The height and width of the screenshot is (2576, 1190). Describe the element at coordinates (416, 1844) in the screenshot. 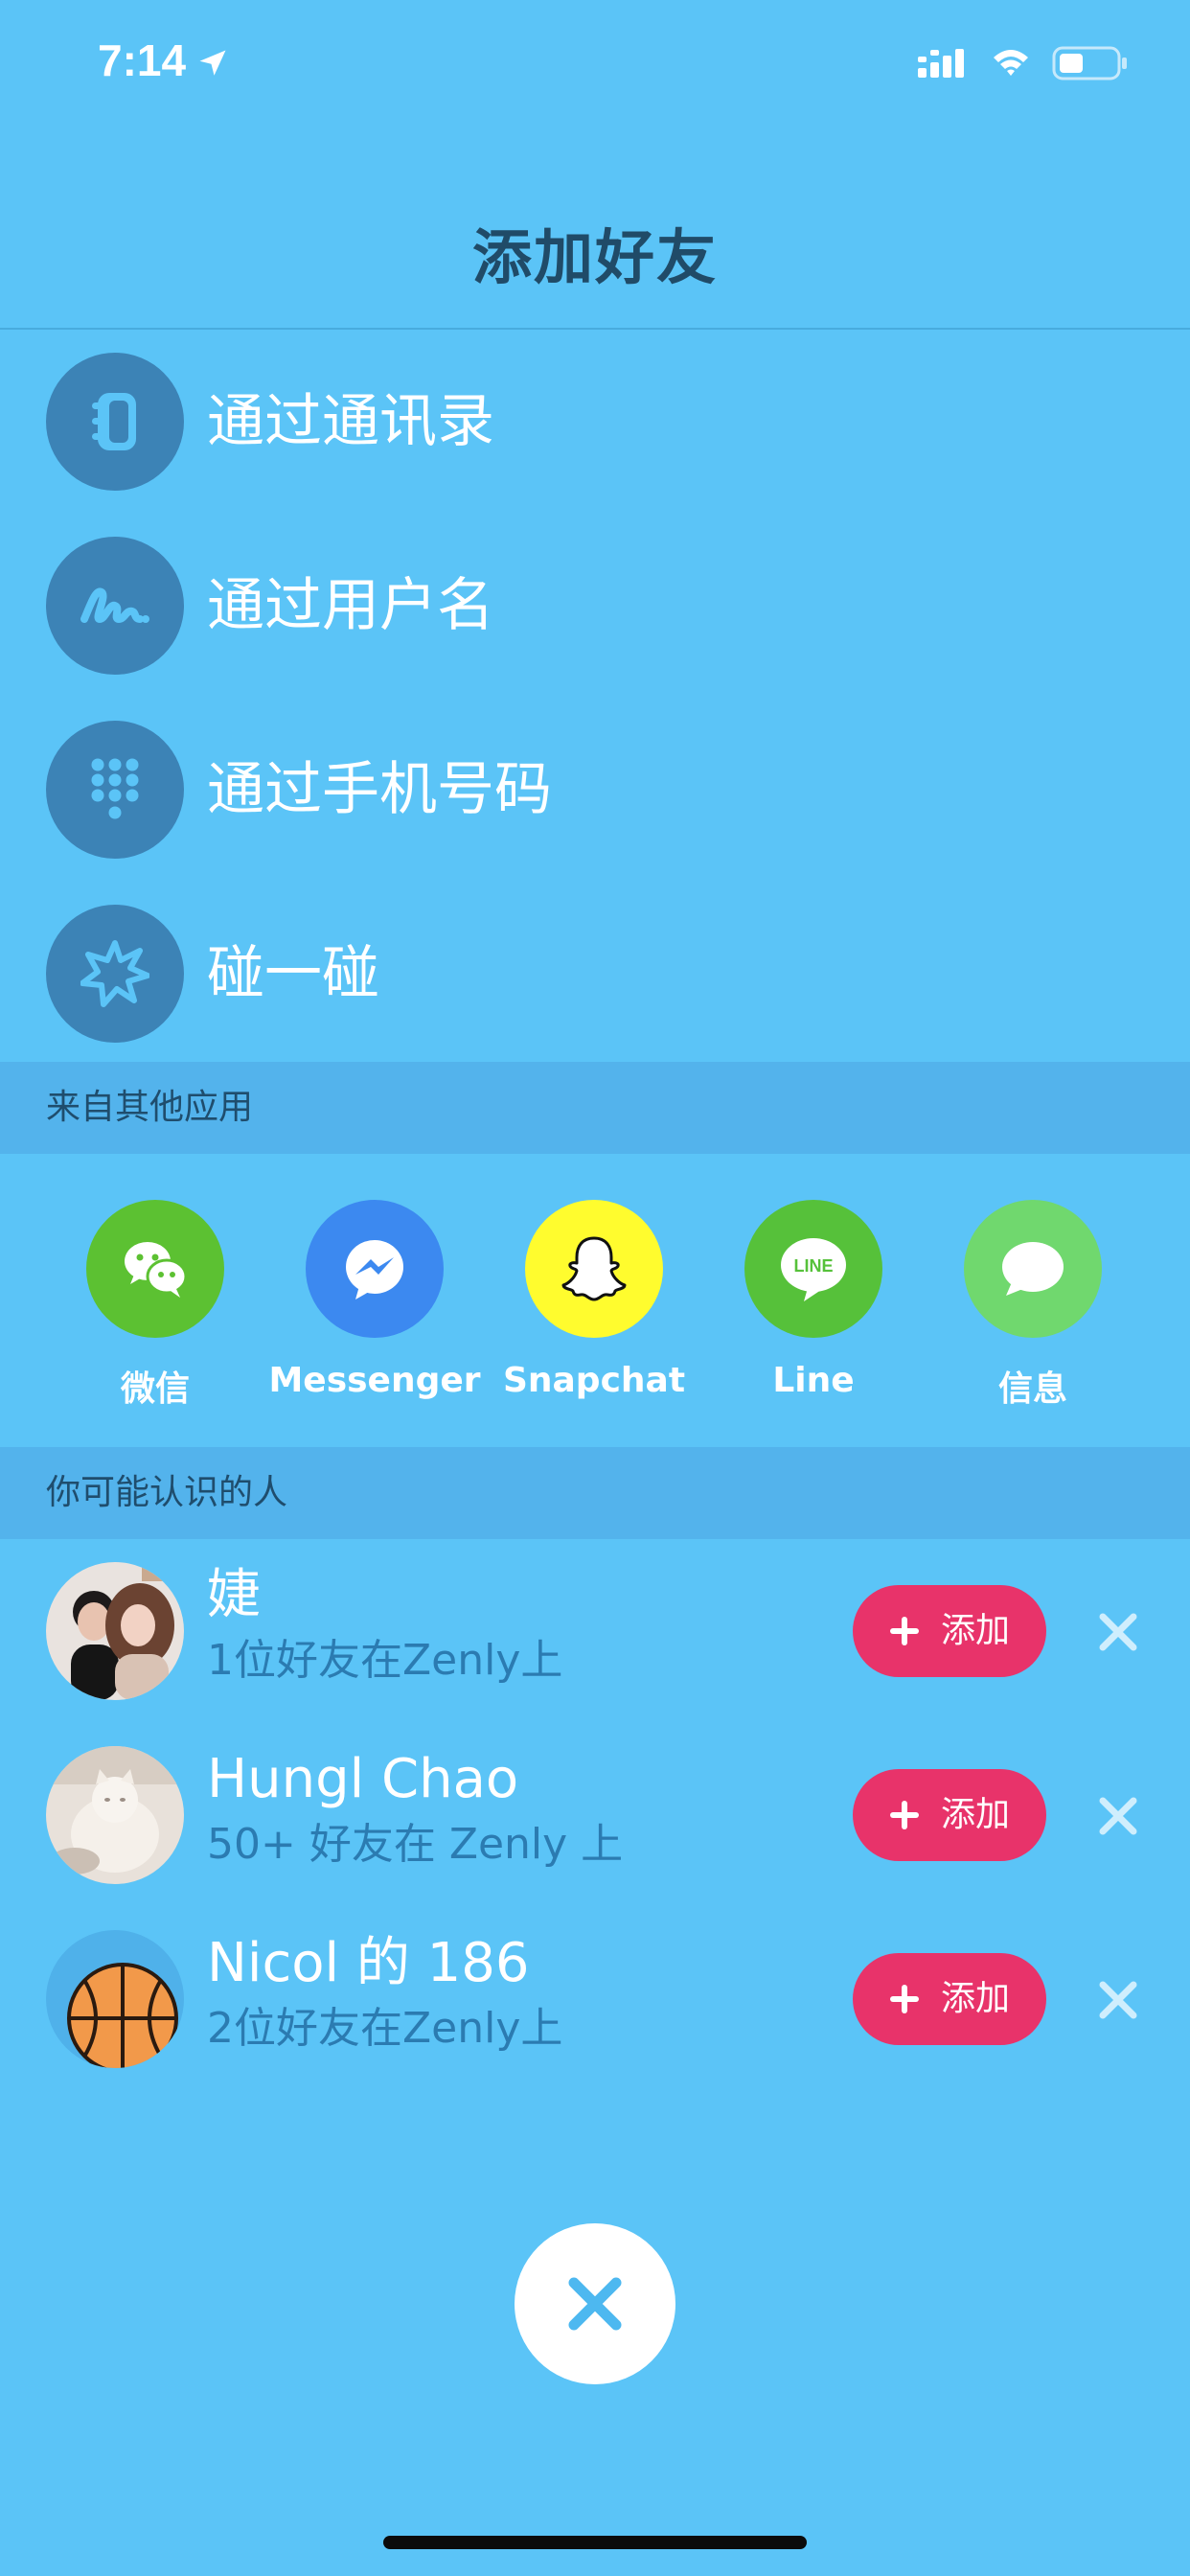

I see `person-mutual-friends: 50+ 好友在 Zenly 上` at that location.